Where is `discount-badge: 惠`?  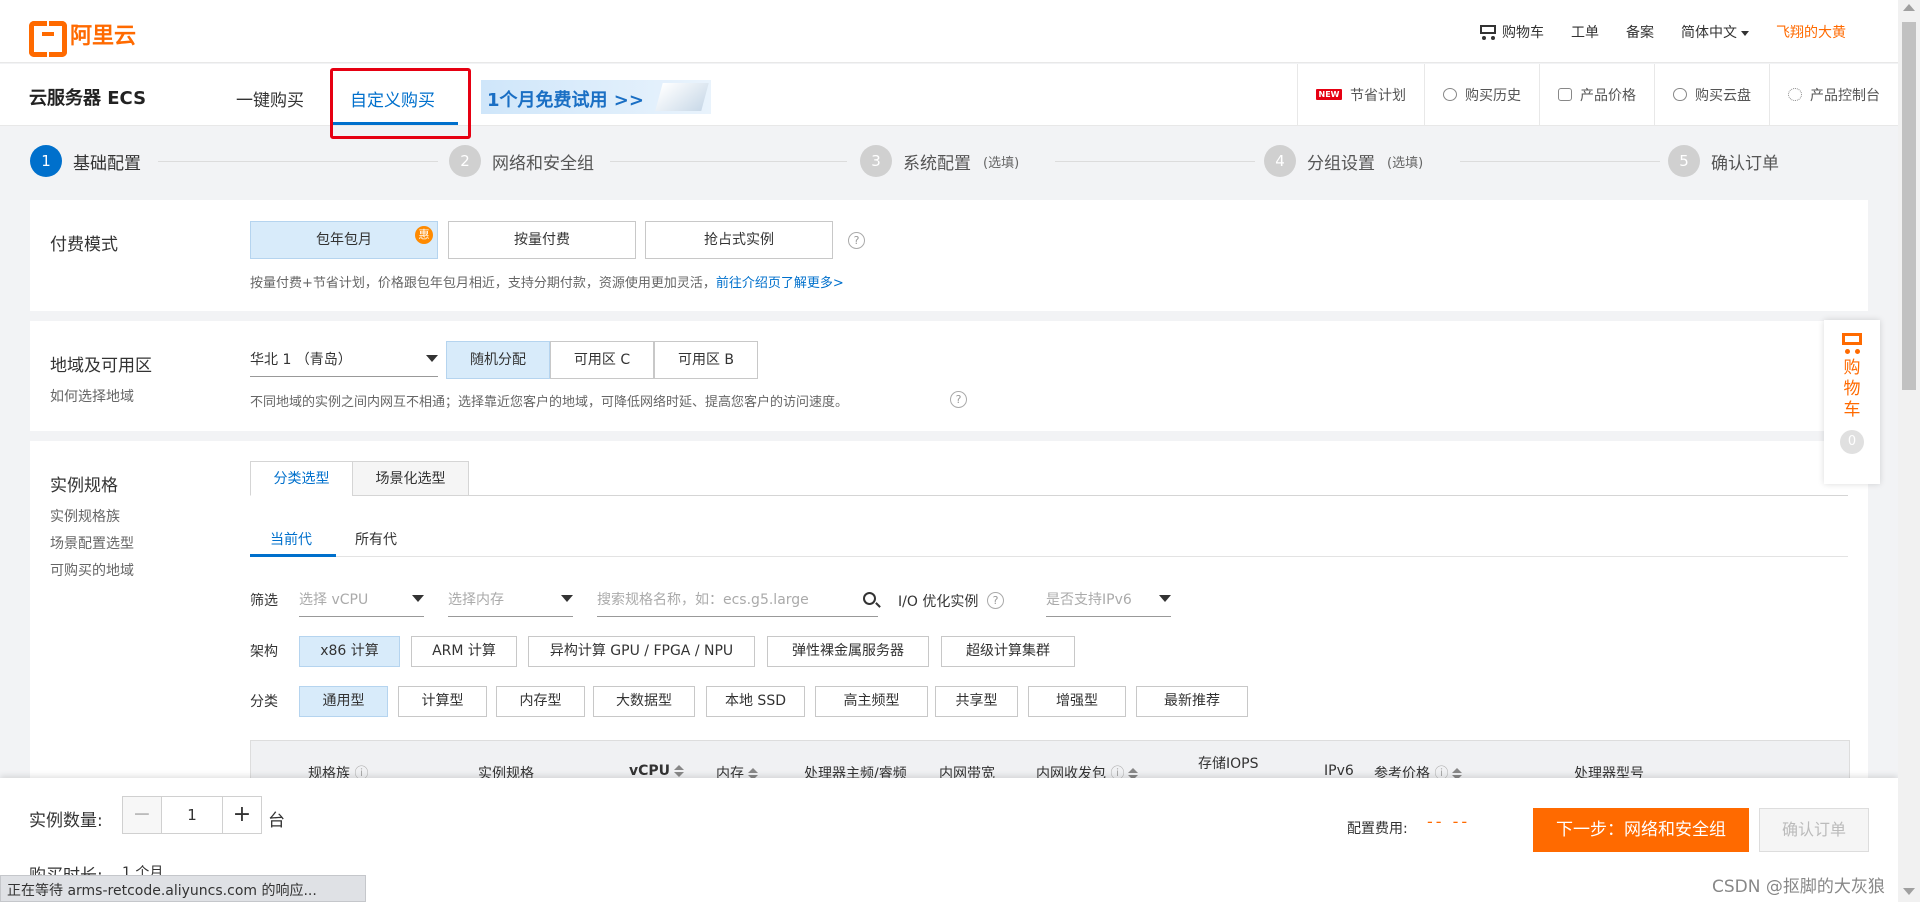
discount-badge: 惠 is located at coordinates (424, 235).